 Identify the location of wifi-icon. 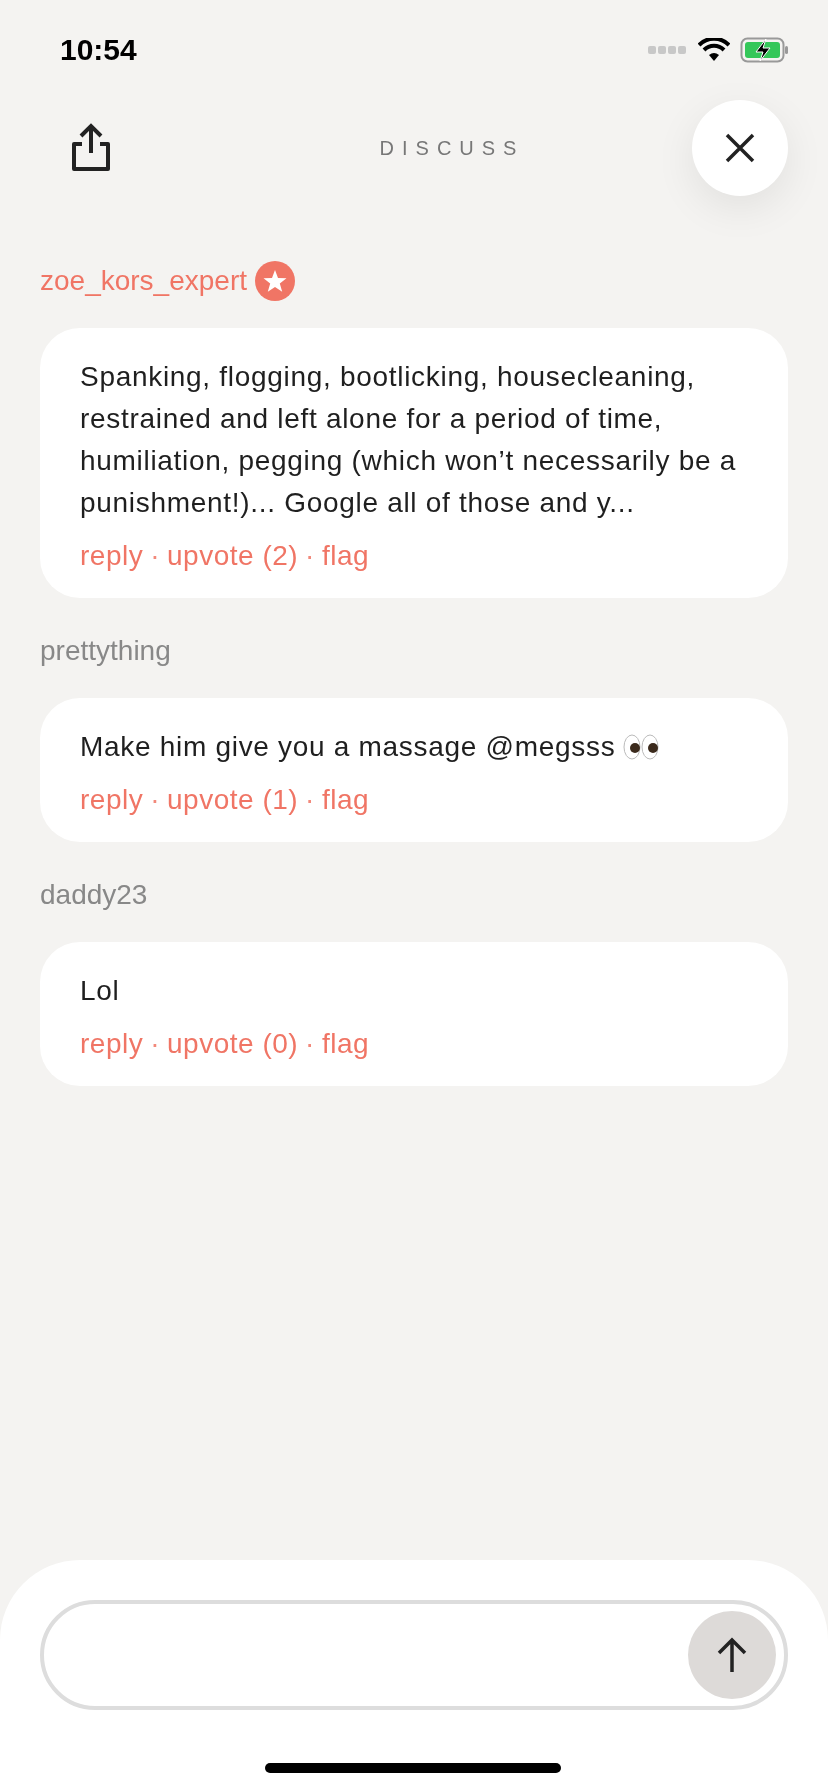
(714, 50).